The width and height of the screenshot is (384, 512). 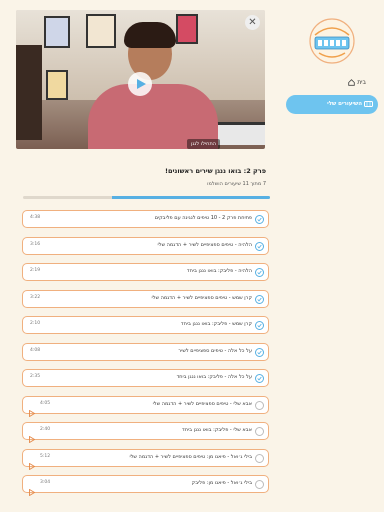 What do you see at coordinates (214, 377) in the screenshot?
I see `lesson-title: על כל אלה - פליבק: בואו ננגן ביחד` at bounding box center [214, 377].